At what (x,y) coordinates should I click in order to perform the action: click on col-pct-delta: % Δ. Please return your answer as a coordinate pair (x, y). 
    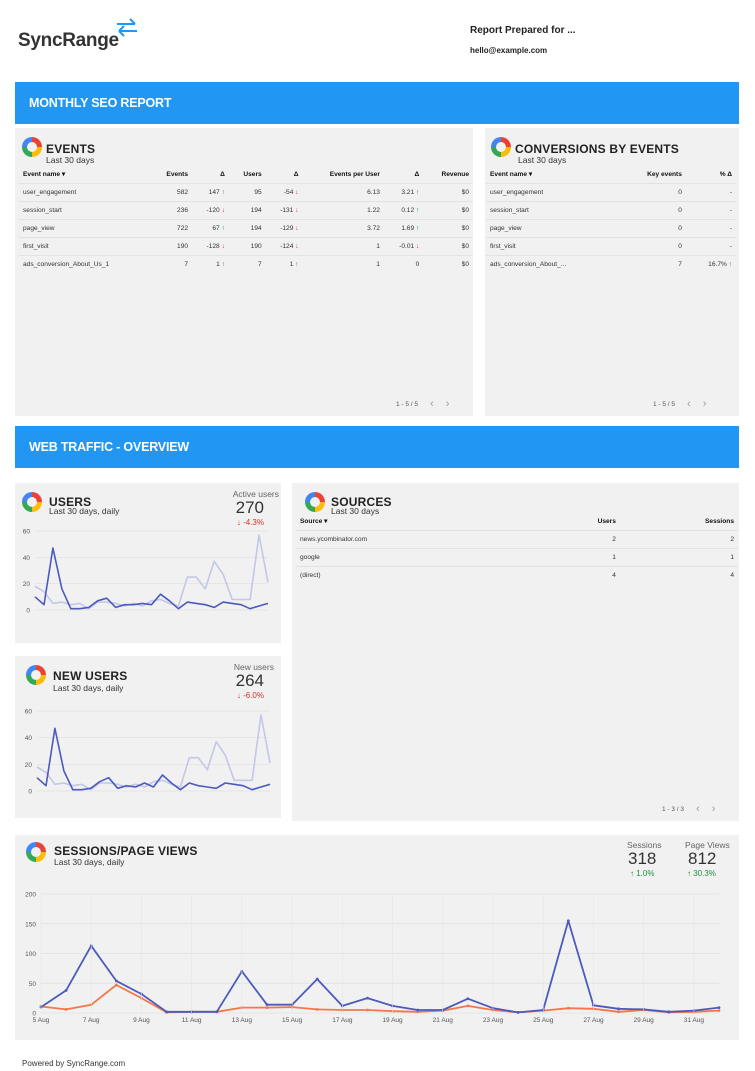
    Looking at the image, I should click on (711, 174).